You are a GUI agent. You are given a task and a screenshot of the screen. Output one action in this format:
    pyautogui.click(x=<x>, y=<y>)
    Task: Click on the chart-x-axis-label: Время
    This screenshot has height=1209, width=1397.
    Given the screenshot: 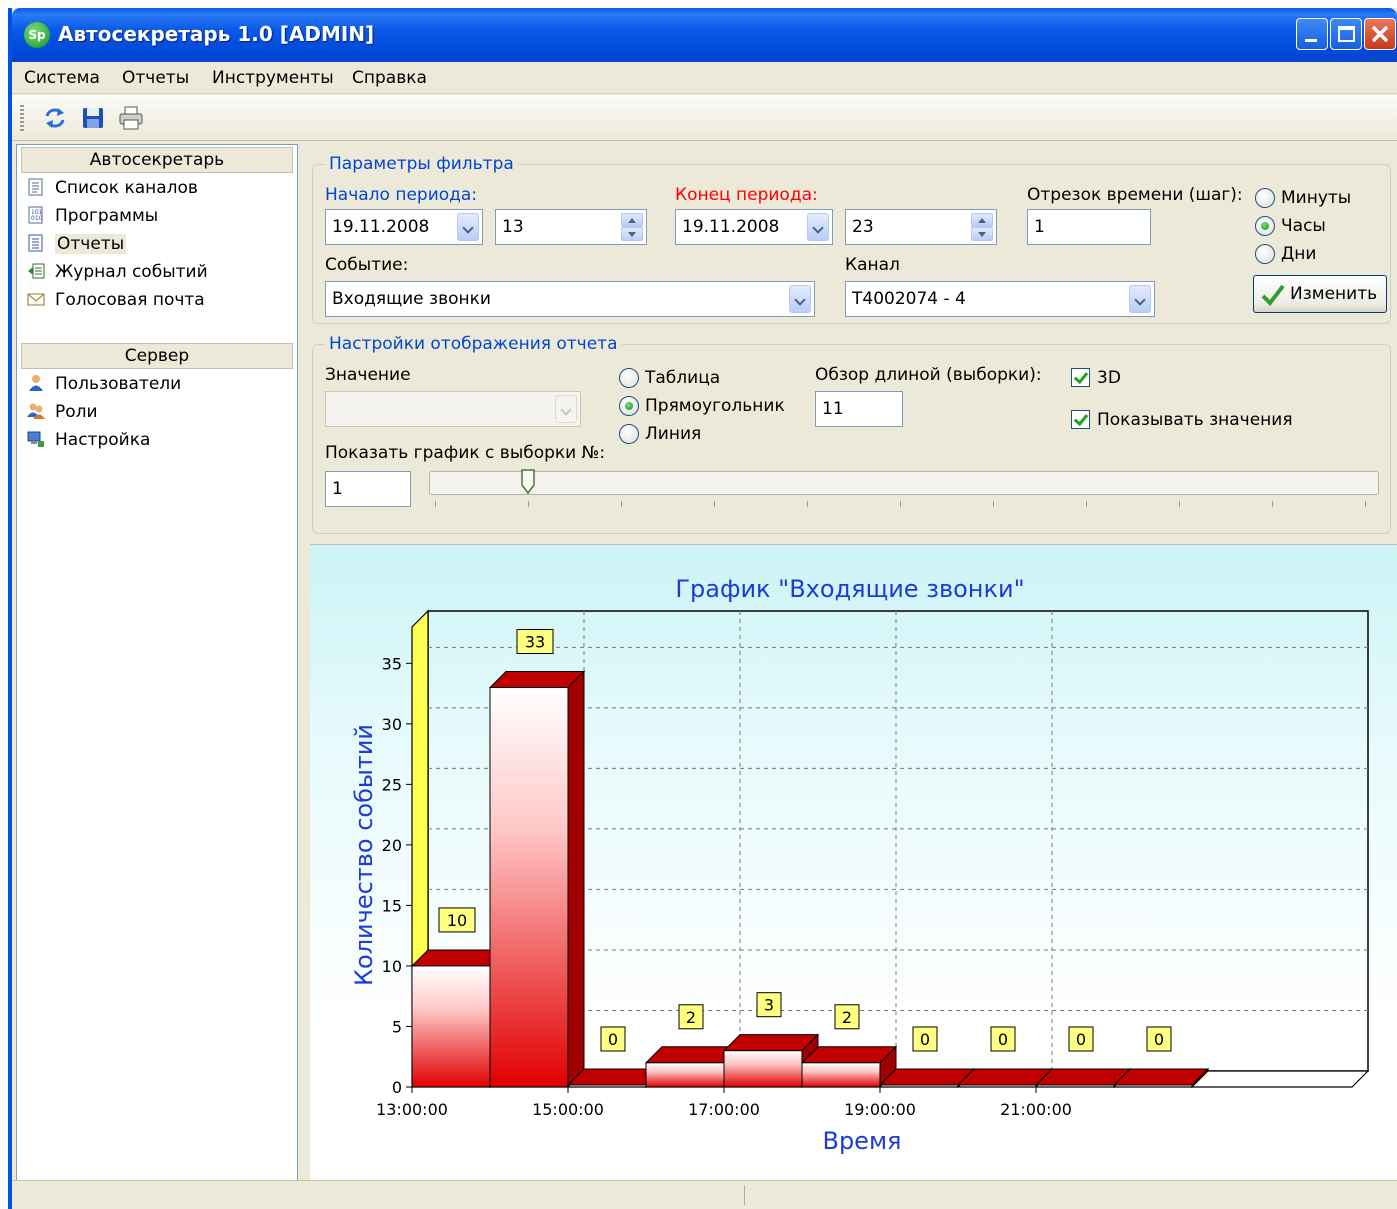 What is the action you would take?
    pyautogui.click(x=861, y=1141)
    